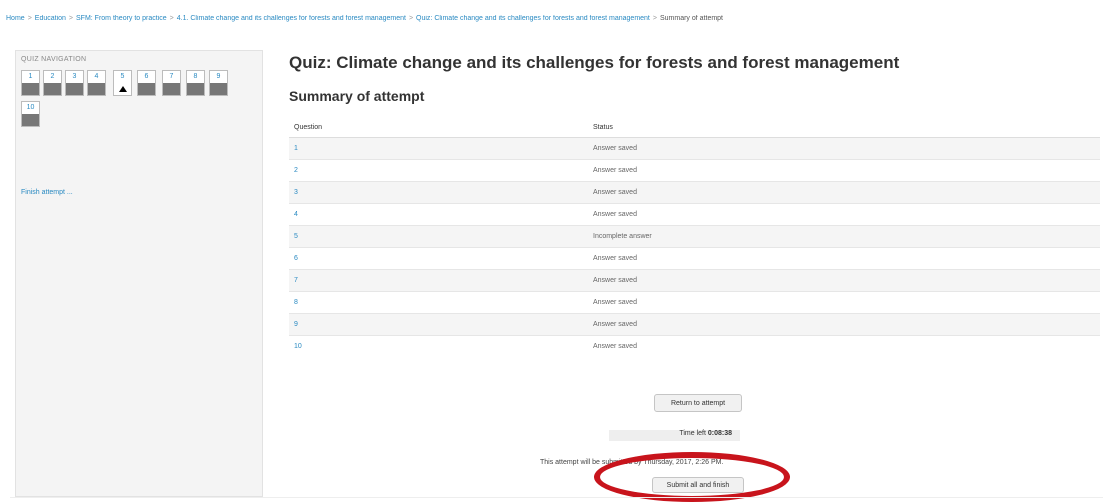 This screenshot has height=502, width=1113. I want to click on column-header-question: Question, so click(438, 127).